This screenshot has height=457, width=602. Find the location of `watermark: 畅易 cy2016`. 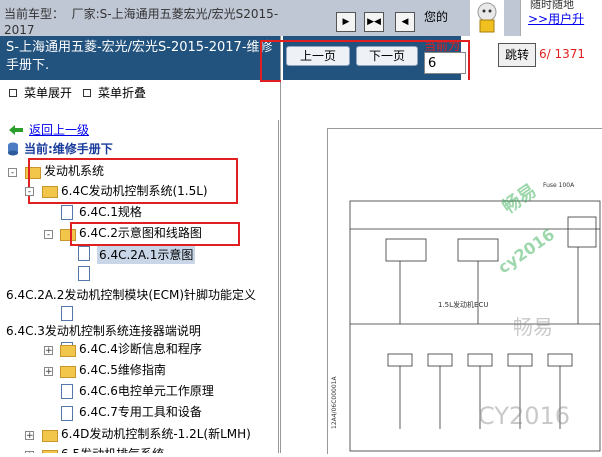

watermark: 畅易 cy2016 is located at coordinates (526, 228).